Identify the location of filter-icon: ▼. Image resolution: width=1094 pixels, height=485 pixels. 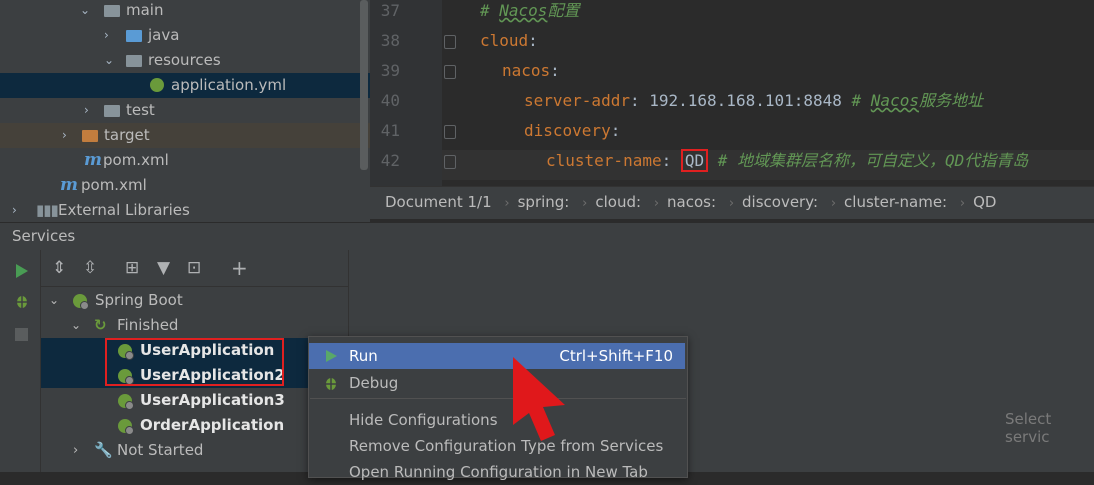
(163, 268).